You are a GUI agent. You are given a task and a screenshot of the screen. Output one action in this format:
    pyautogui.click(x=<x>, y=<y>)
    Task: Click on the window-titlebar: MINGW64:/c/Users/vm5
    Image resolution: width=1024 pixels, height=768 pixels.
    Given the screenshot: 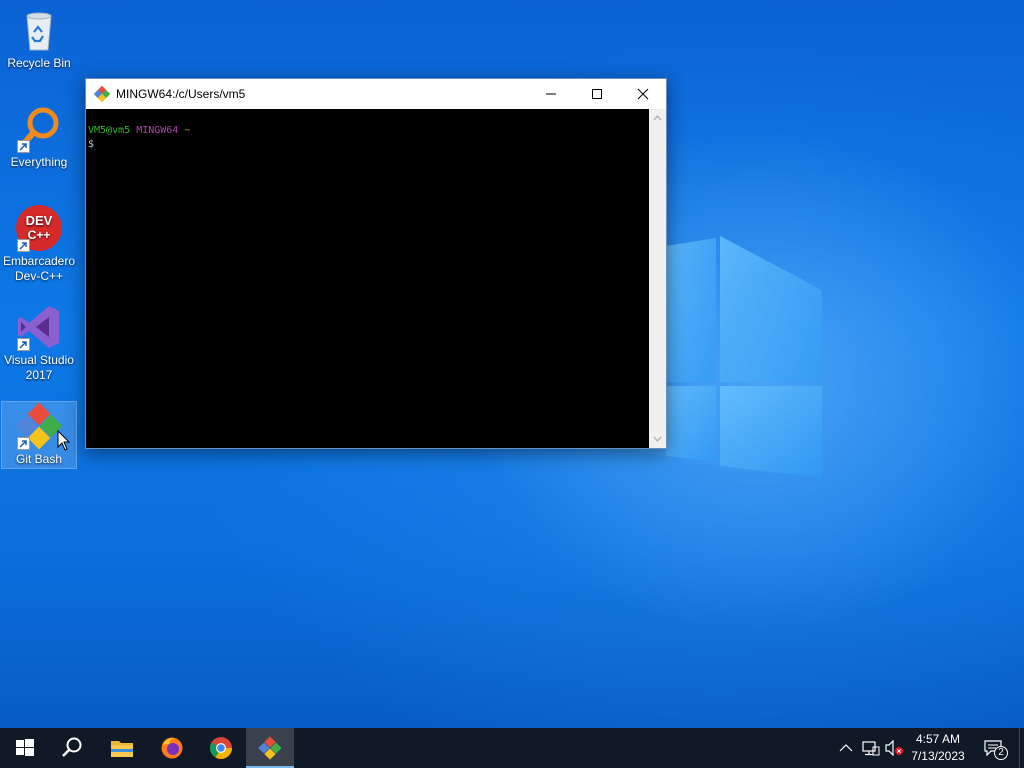 What is the action you would take?
    pyautogui.click(x=376, y=94)
    